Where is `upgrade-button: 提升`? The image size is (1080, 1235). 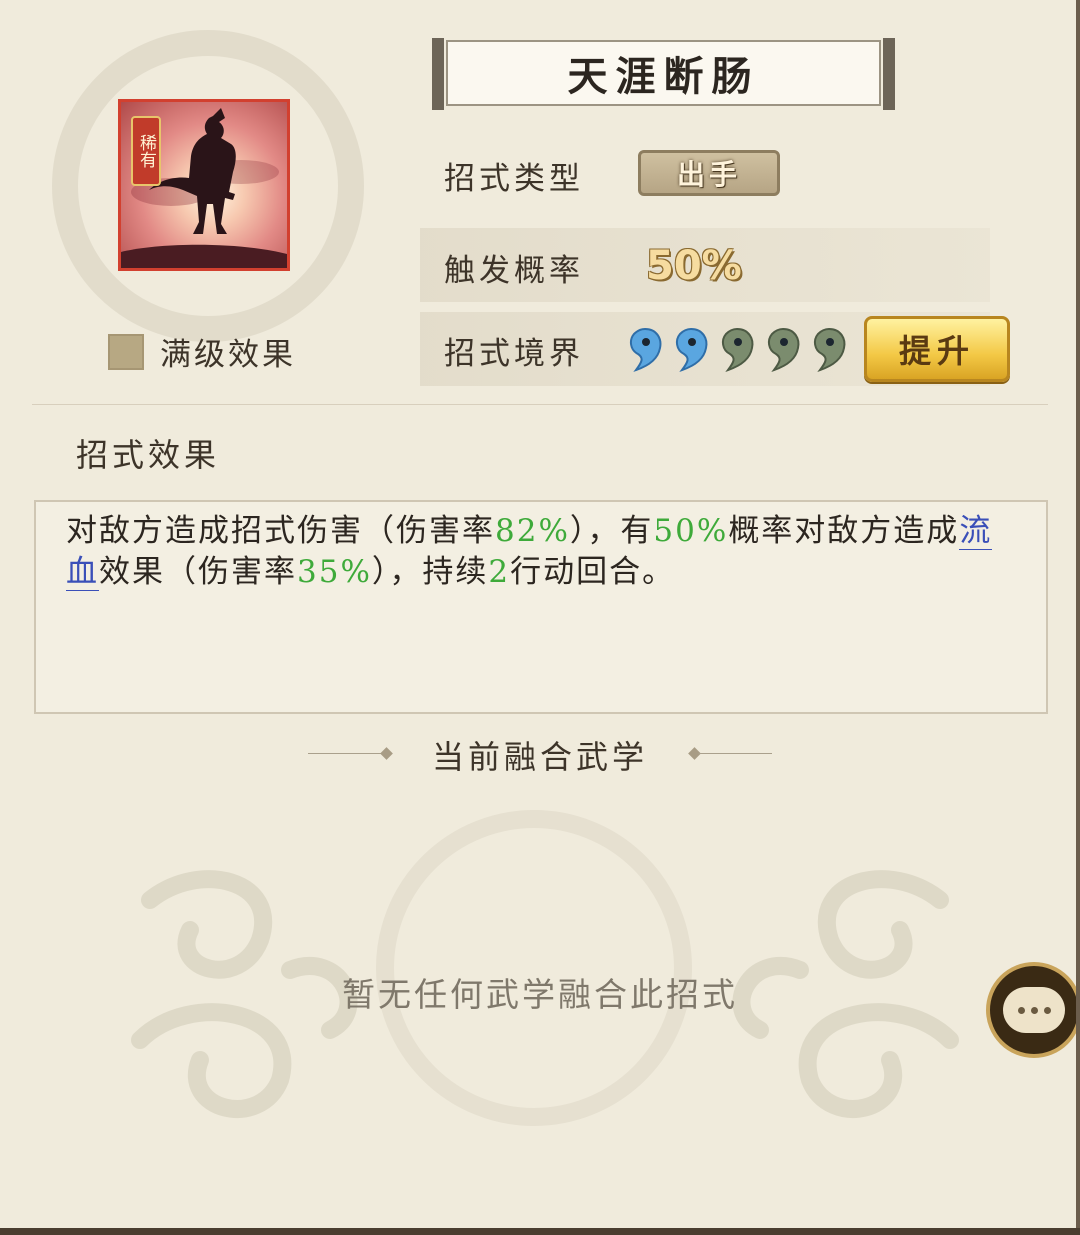
upgrade-button: 提升 is located at coordinates (937, 349).